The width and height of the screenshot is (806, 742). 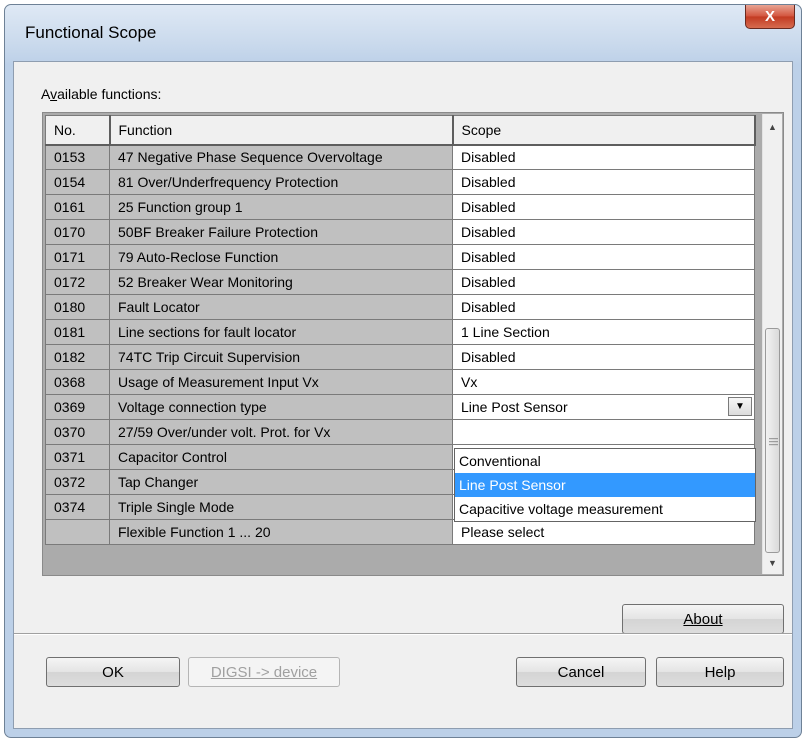 What do you see at coordinates (281, 407) in the screenshot?
I see `cell-function: Voltage connection type` at bounding box center [281, 407].